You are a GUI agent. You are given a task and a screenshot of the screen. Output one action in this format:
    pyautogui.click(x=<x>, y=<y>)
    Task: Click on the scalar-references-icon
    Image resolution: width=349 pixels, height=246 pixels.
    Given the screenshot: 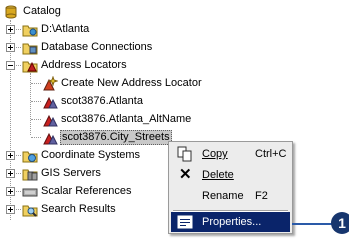 What is the action you would take?
    pyautogui.click(x=30, y=192)
    